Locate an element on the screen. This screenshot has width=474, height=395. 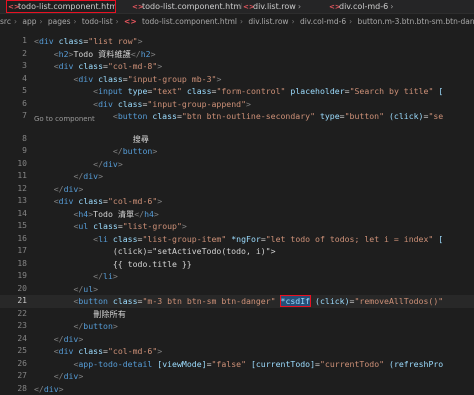
breadcrumb-div-list-row: <>div.list.row› is located at coordinates (285, 6).